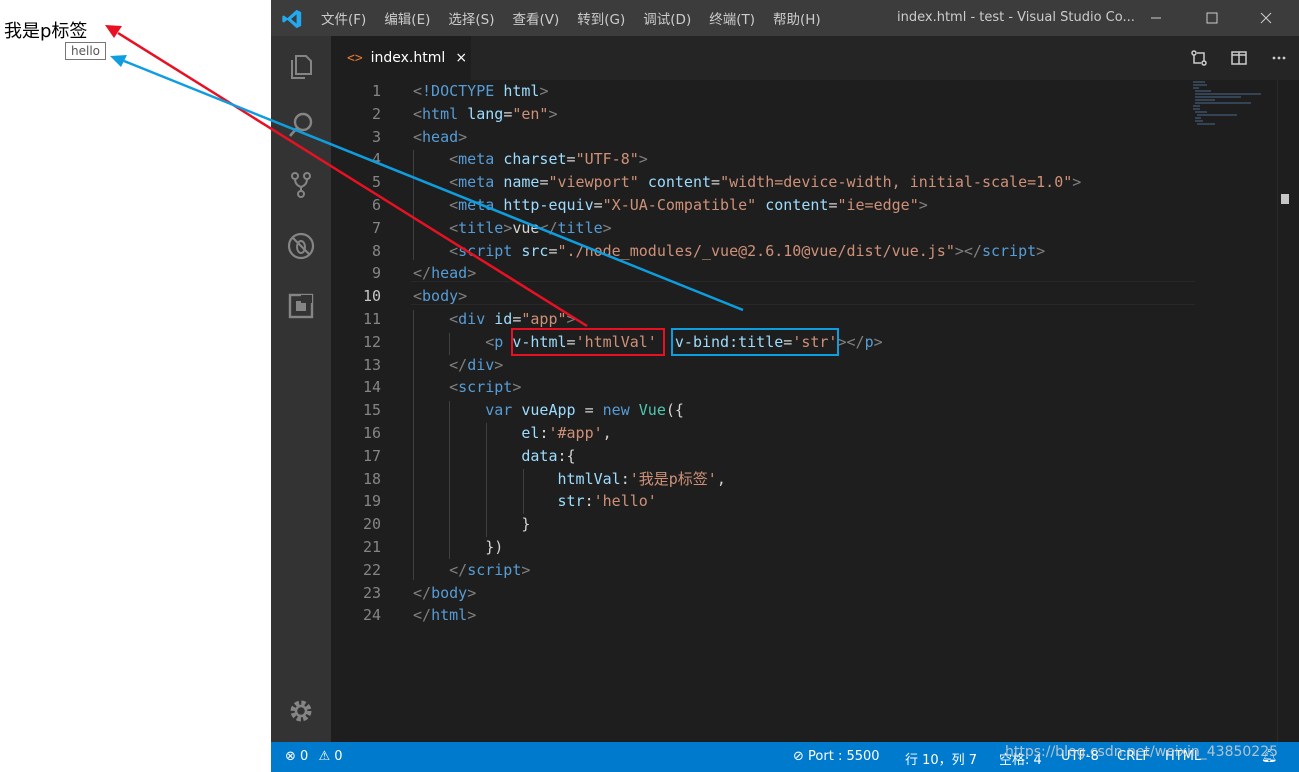  I want to click on code-text: <body>, so click(440, 296).